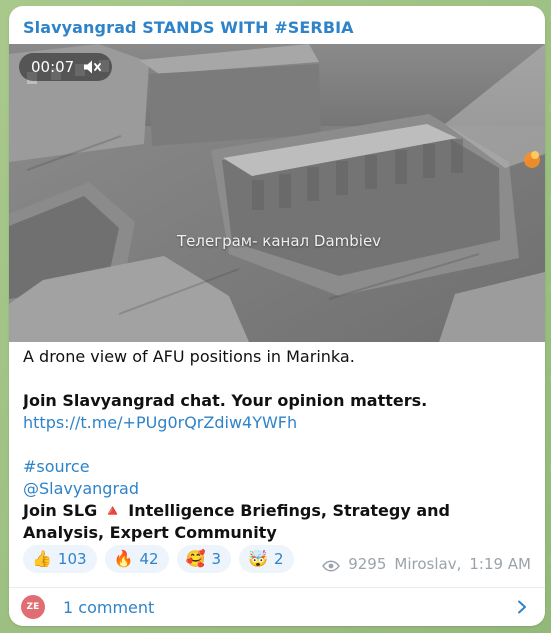 This screenshot has width=551, height=633. What do you see at coordinates (188, 27) in the screenshot?
I see `channel-title: Slavyangrad STANDS WITH #SERBIA` at bounding box center [188, 27].